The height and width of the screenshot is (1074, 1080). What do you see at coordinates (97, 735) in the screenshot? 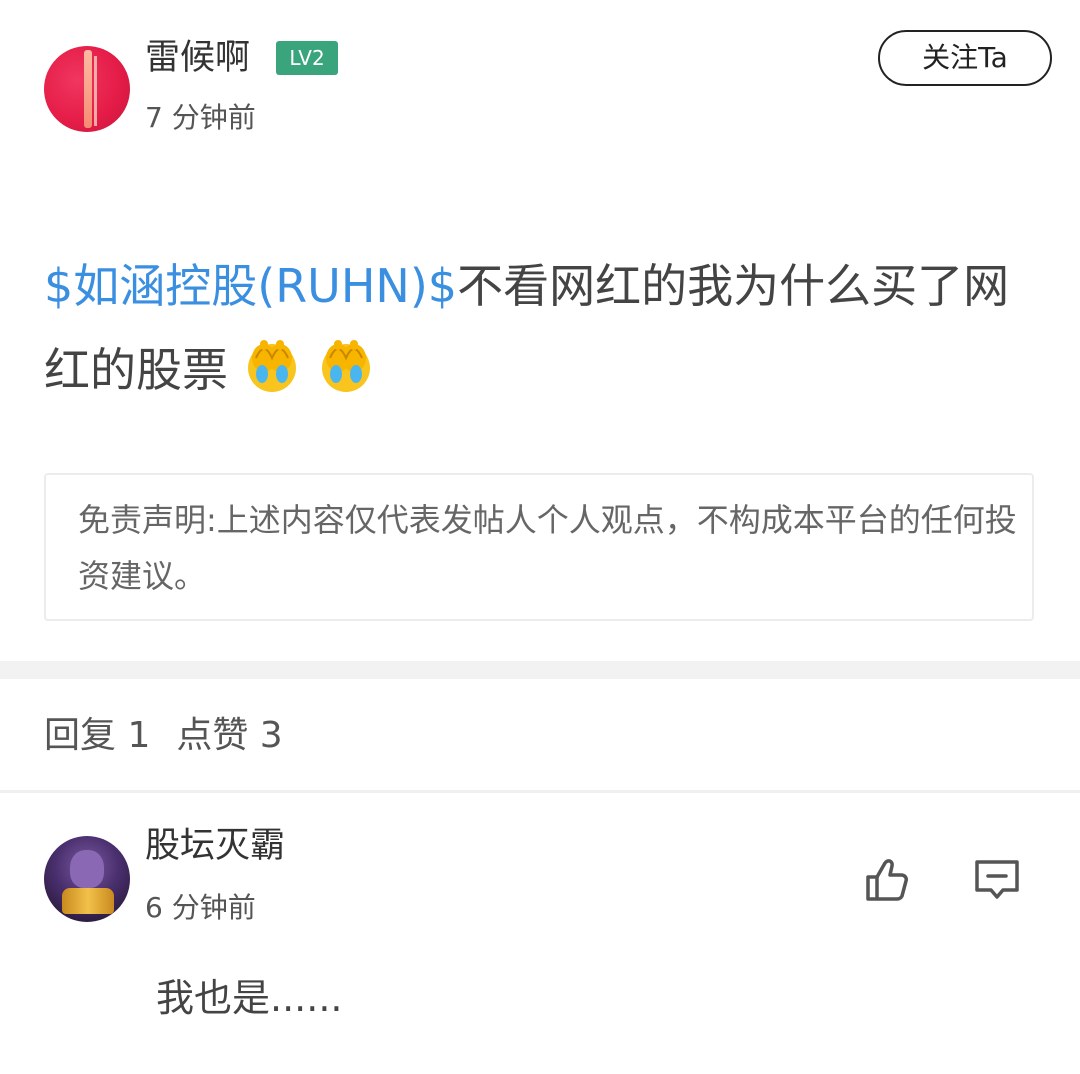
I see `reply-count: 回复 1` at bounding box center [97, 735].